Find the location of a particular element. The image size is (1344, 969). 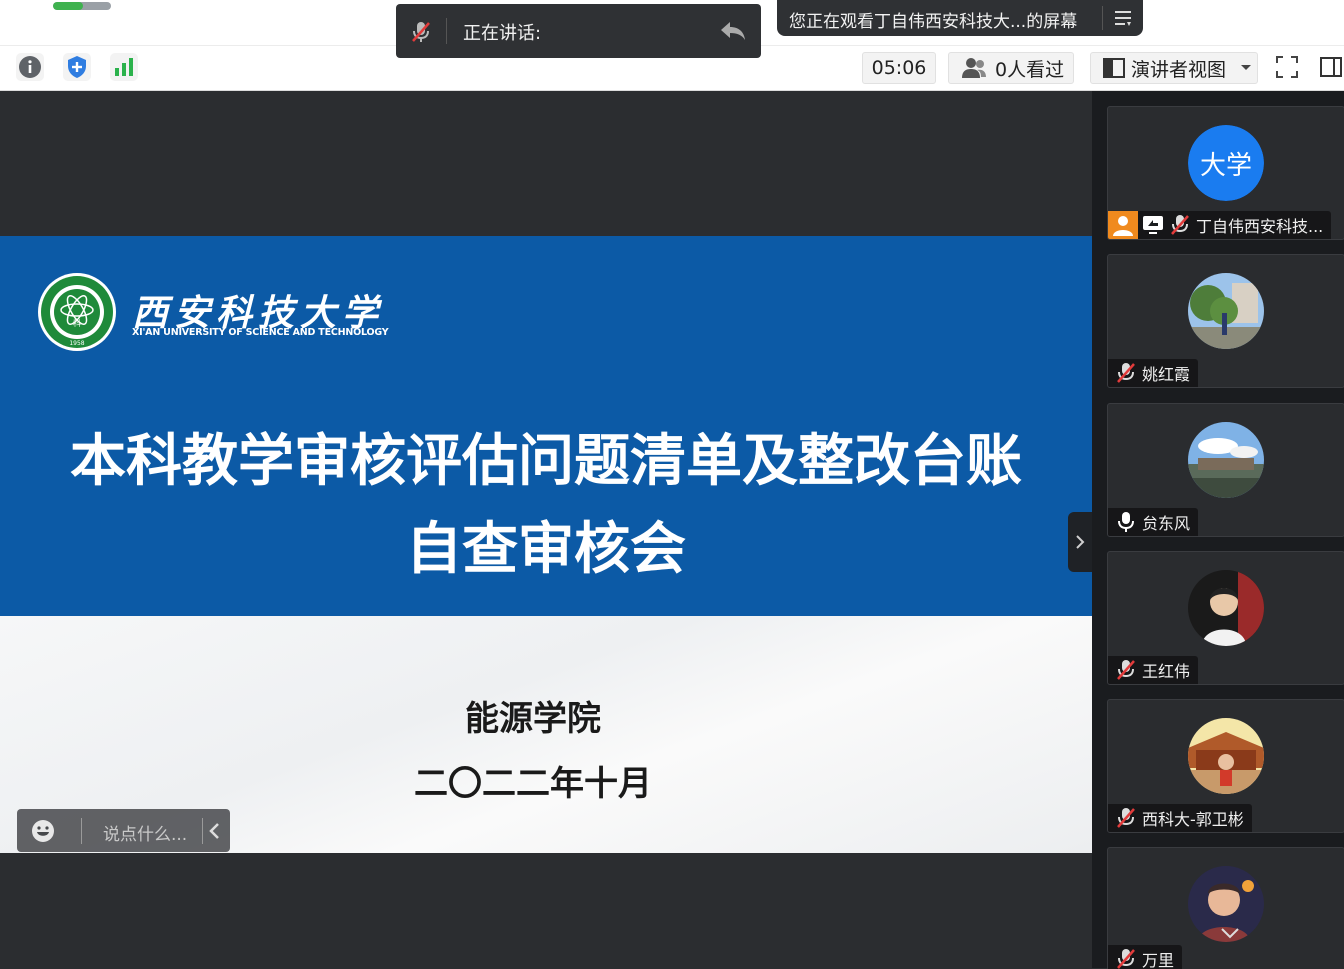

participant-name: 贠东风 is located at coordinates (1166, 523).